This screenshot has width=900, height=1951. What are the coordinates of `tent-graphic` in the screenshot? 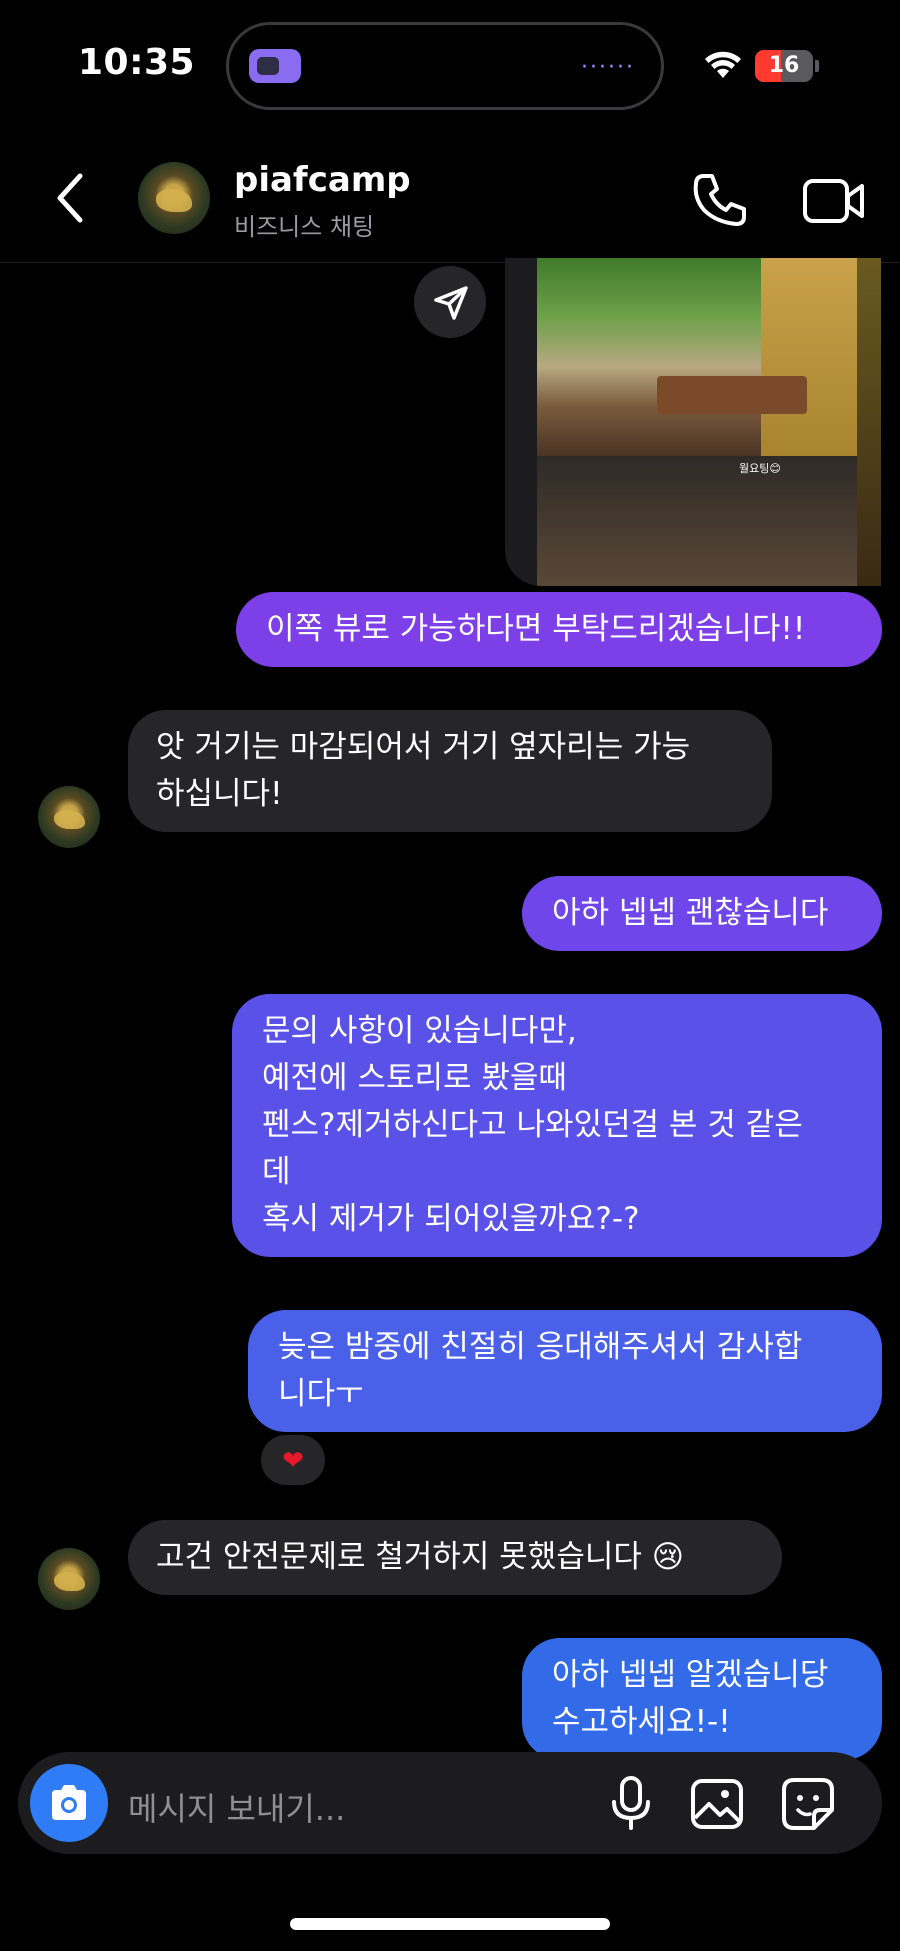 It's located at (809, 357).